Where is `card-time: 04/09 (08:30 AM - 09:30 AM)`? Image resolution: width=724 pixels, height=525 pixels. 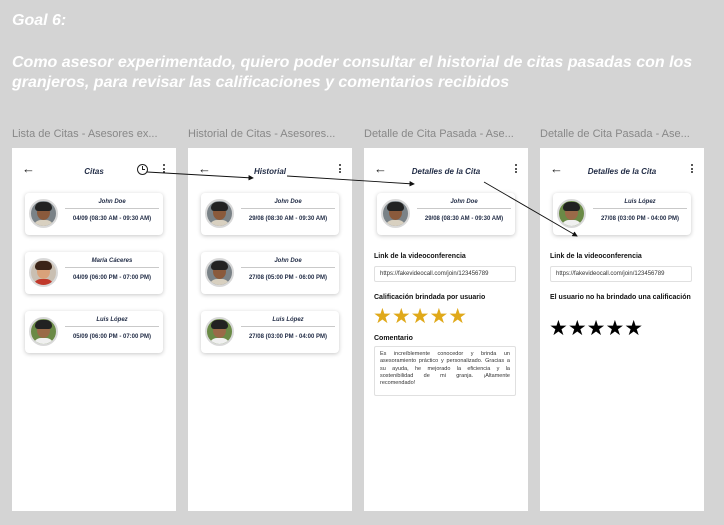
card-time: 04/09 (08:30 AM - 09:30 AM) is located at coordinates (112, 219).